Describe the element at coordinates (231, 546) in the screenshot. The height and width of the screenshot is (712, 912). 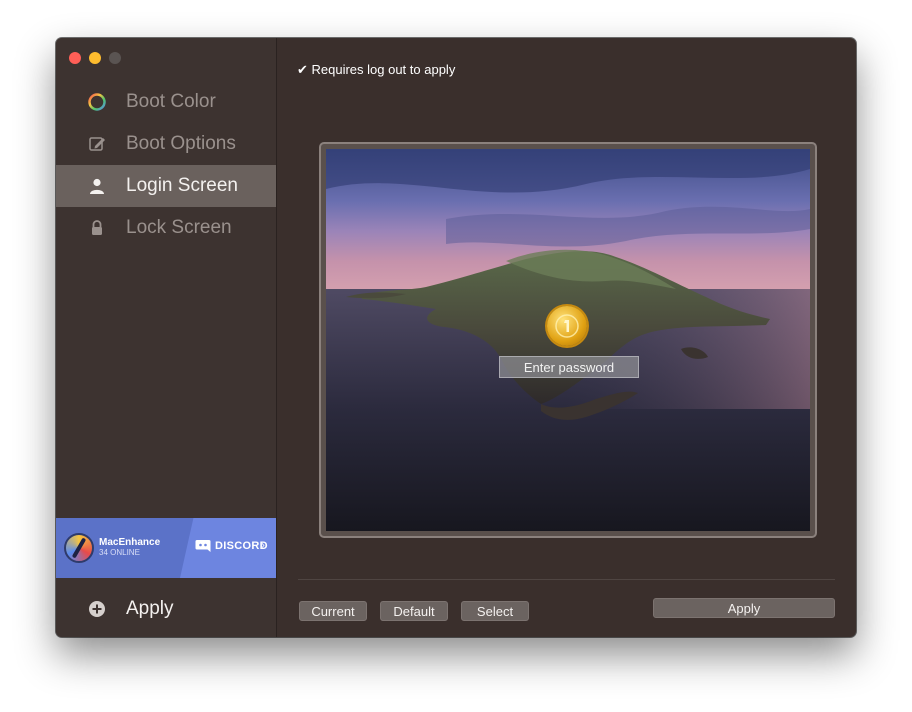
I see `discord-wordmark: DISCORD` at that location.